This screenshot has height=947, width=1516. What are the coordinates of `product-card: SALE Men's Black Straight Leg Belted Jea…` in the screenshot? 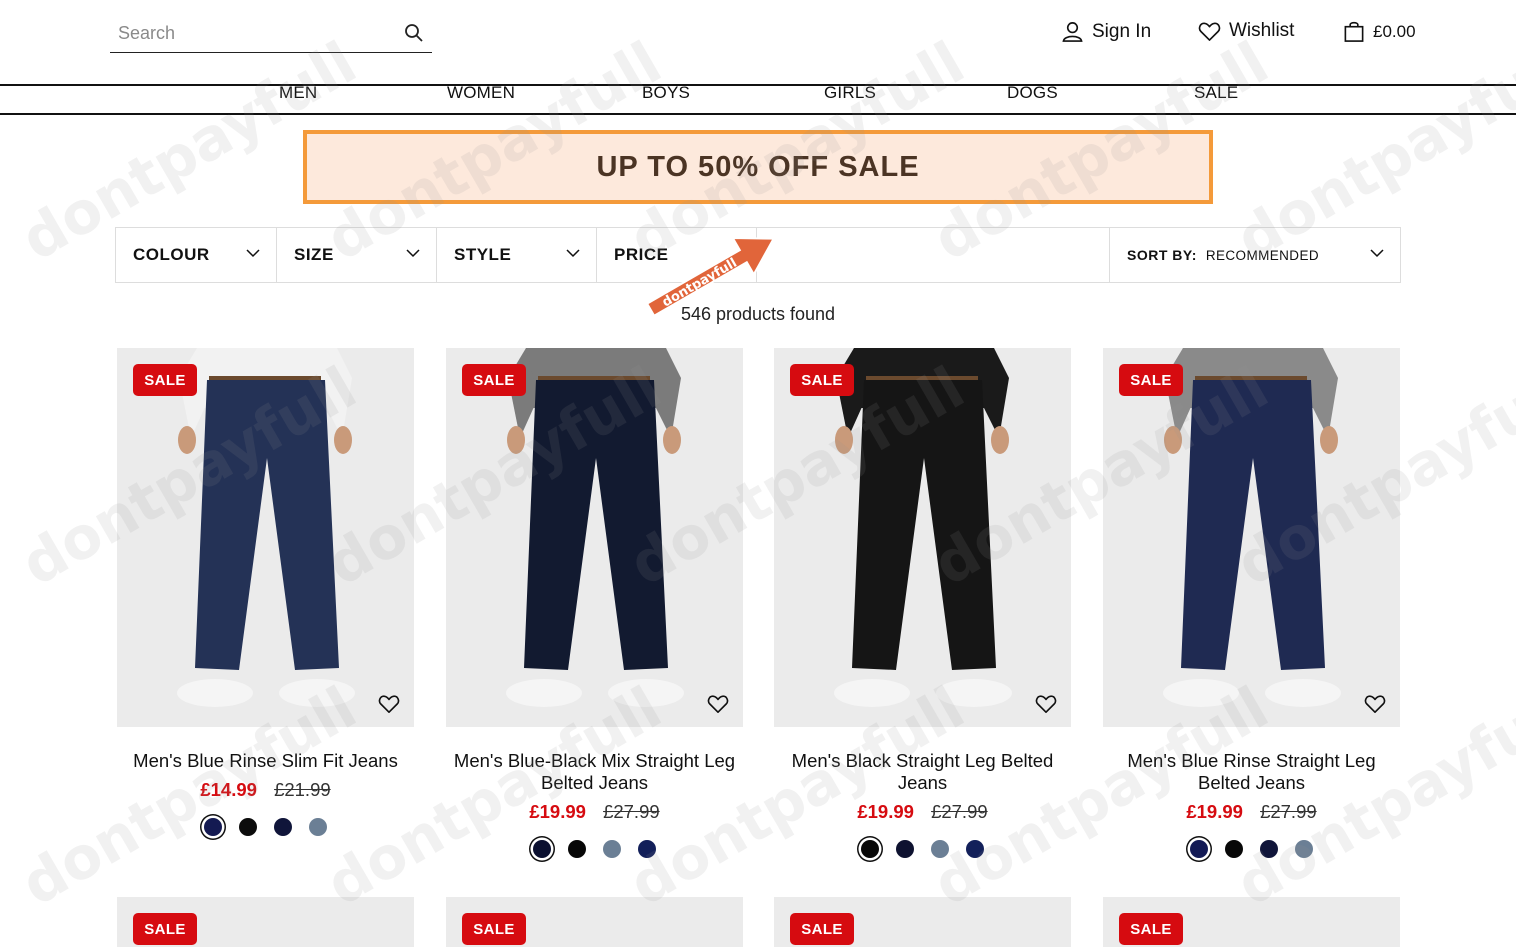 It's located at (922, 603).